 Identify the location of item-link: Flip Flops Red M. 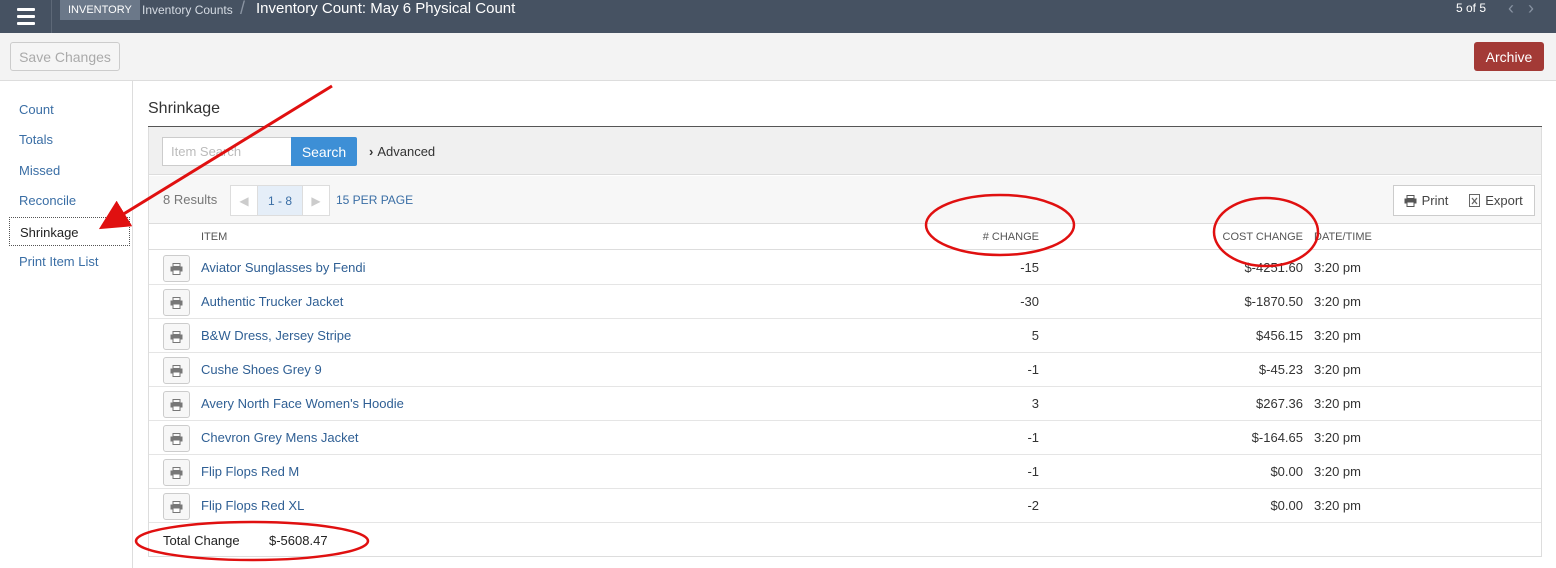
(250, 472).